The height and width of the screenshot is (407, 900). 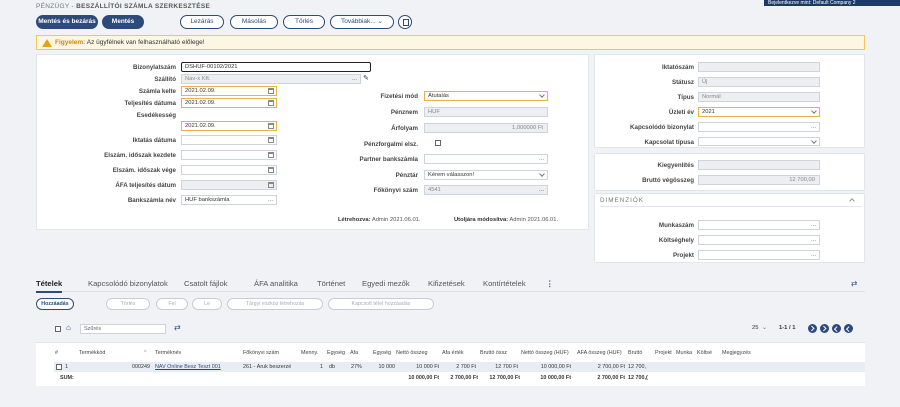 What do you see at coordinates (229, 91) in the screenshot?
I see `invoice-date-input: 2021.02.09.` at bounding box center [229, 91].